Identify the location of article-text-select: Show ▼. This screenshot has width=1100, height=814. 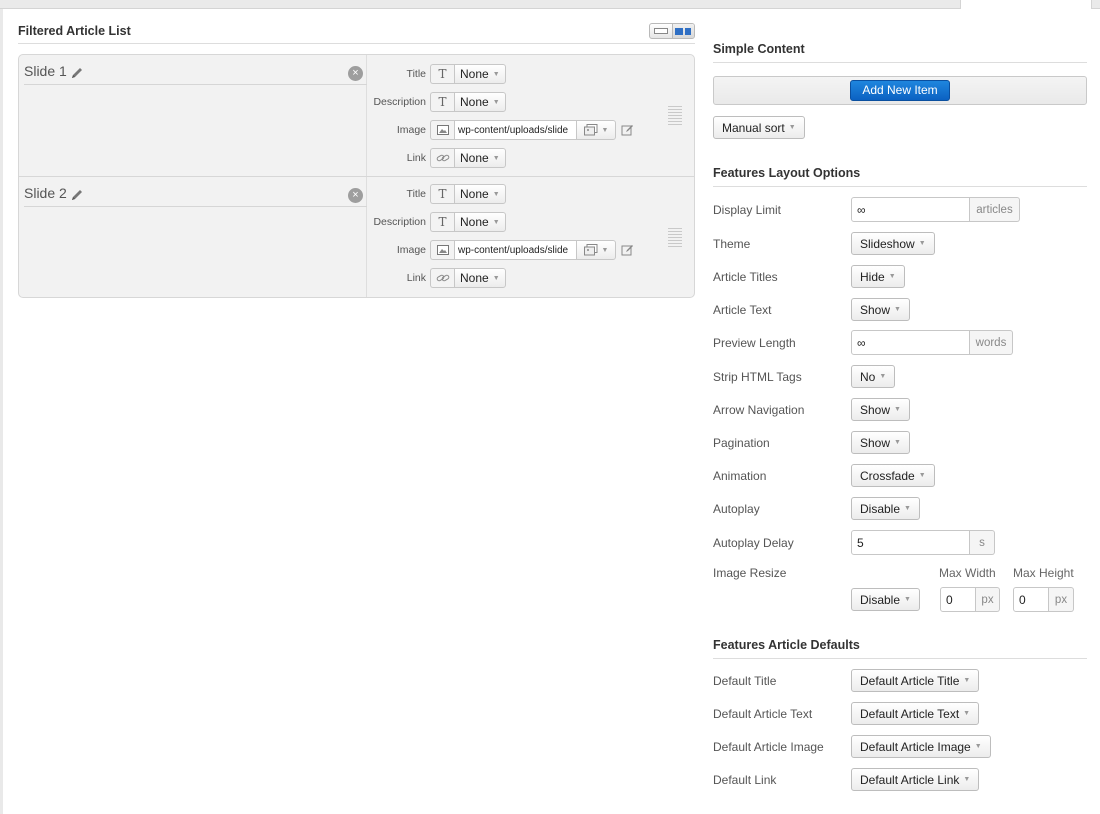
(880, 309).